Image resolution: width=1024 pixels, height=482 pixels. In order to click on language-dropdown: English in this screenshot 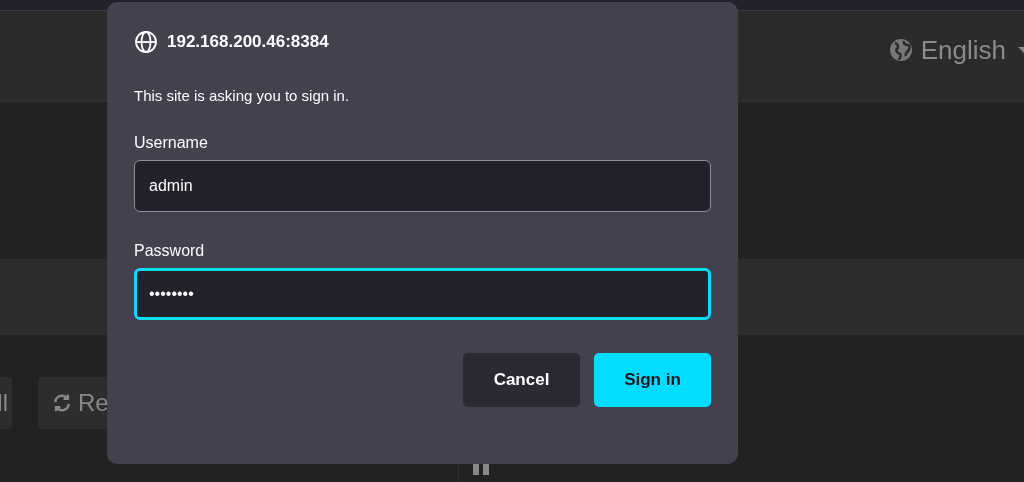, I will do `click(956, 50)`.